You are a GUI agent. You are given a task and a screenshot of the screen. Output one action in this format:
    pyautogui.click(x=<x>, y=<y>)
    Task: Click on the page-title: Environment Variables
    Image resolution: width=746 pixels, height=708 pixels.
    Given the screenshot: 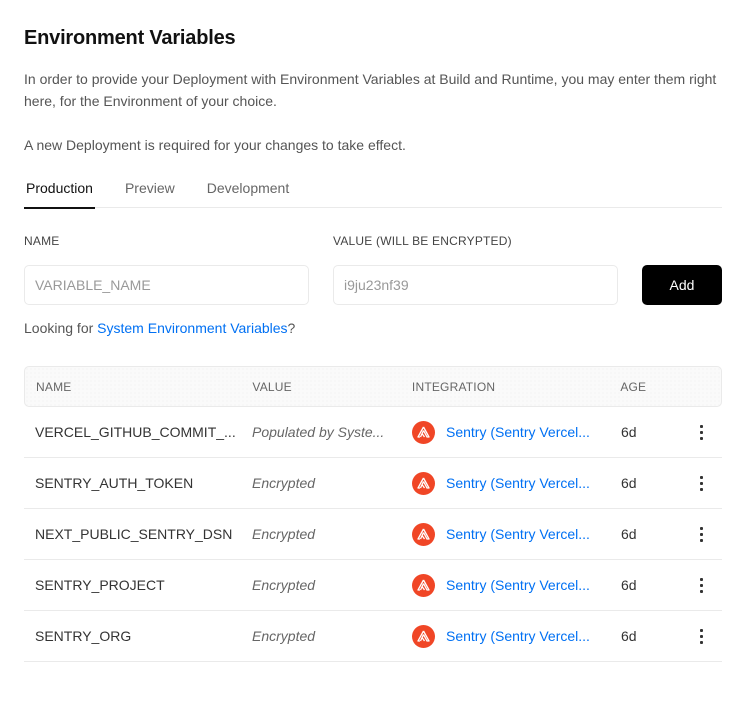 What is the action you would take?
    pyautogui.click(x=130, y=38)
    